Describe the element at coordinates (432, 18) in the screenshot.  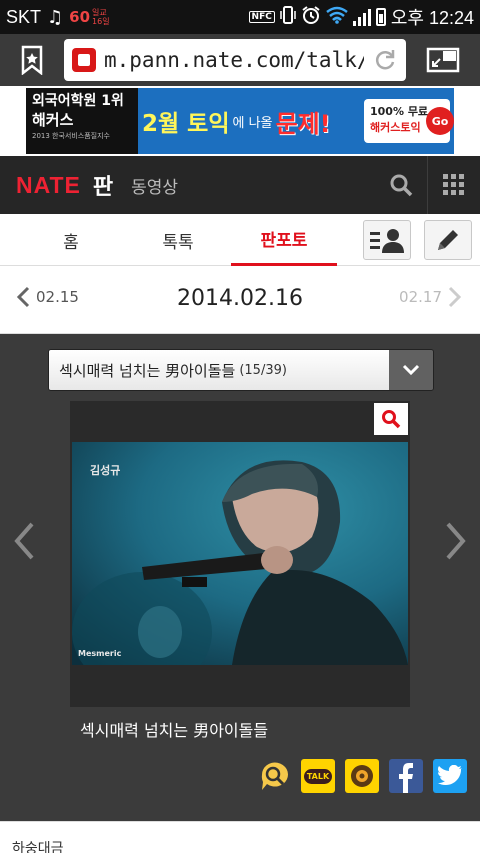
I see `clock: 오후 12:24` at that location.